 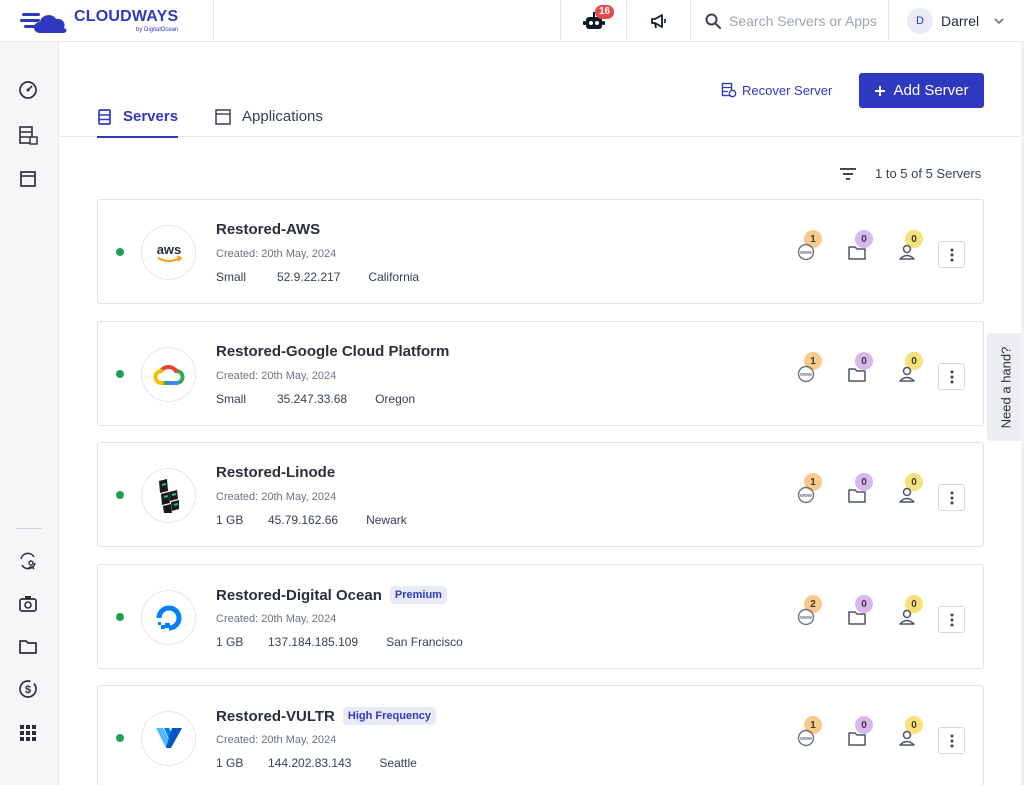 I want to click on server-stack-icon, so click(x=104, y=117).